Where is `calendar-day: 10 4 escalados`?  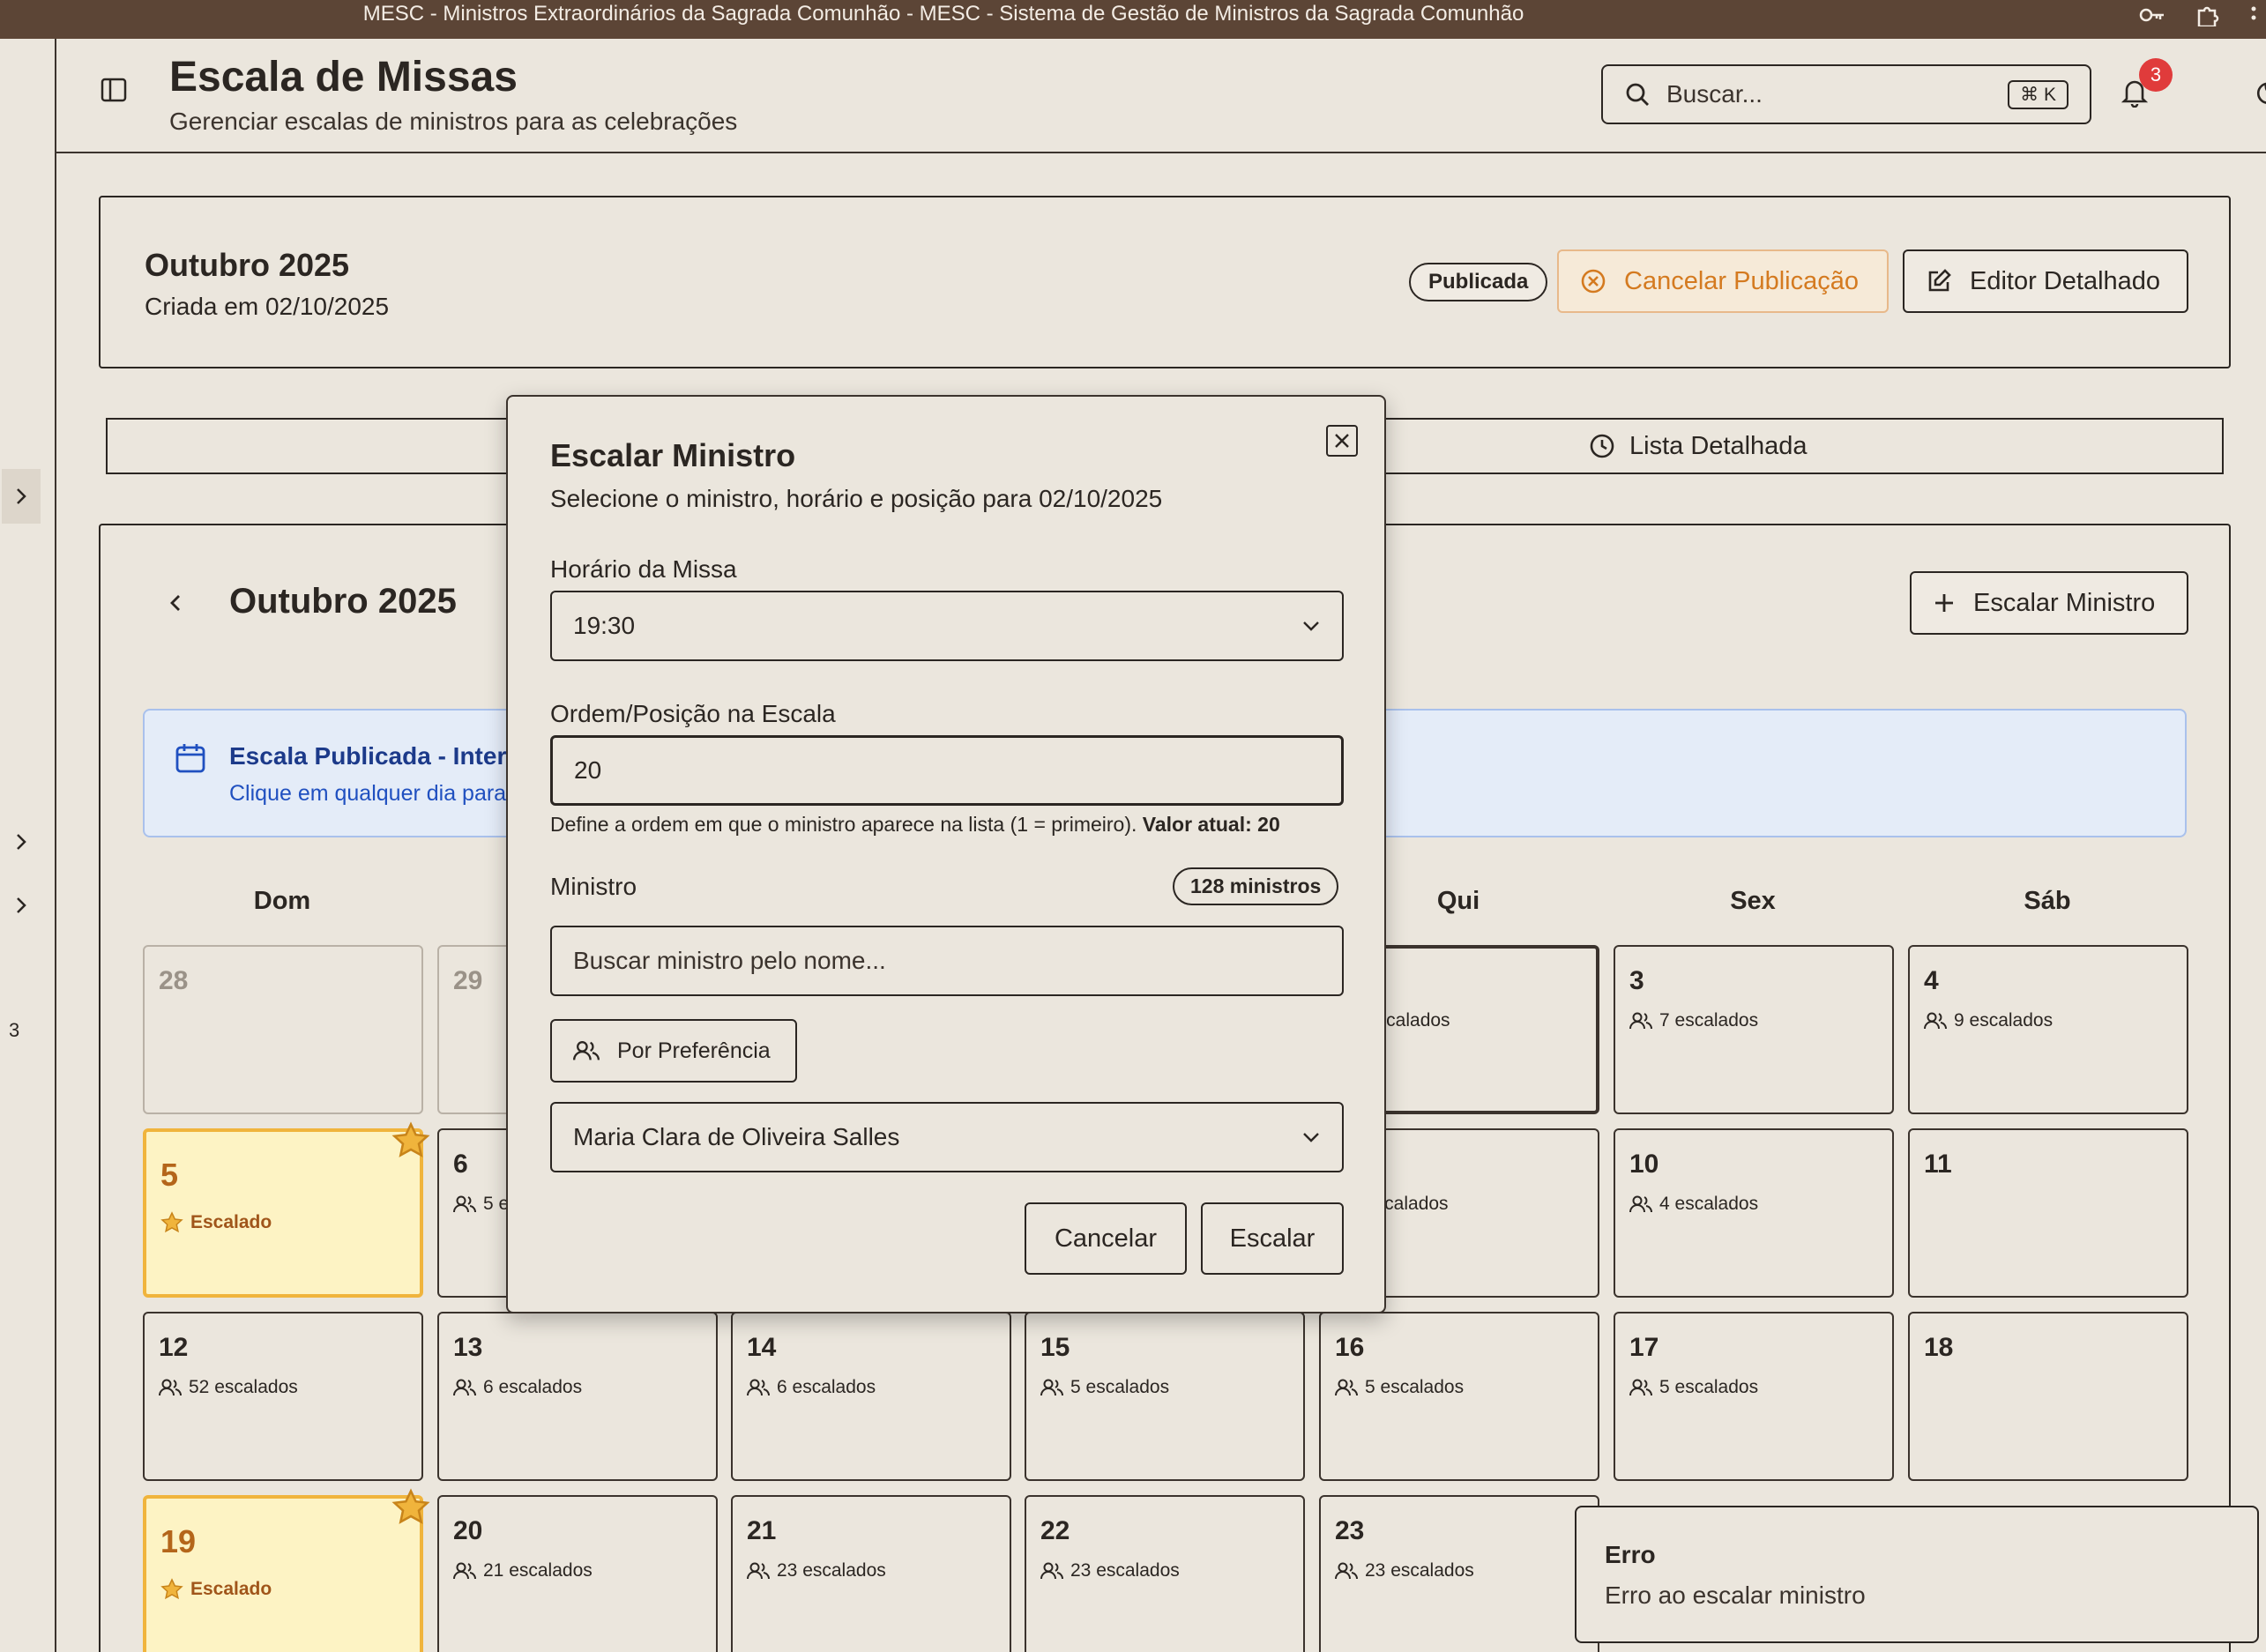 calendar-day: 10 4 escalados is located at coordinates (1754, 1213).